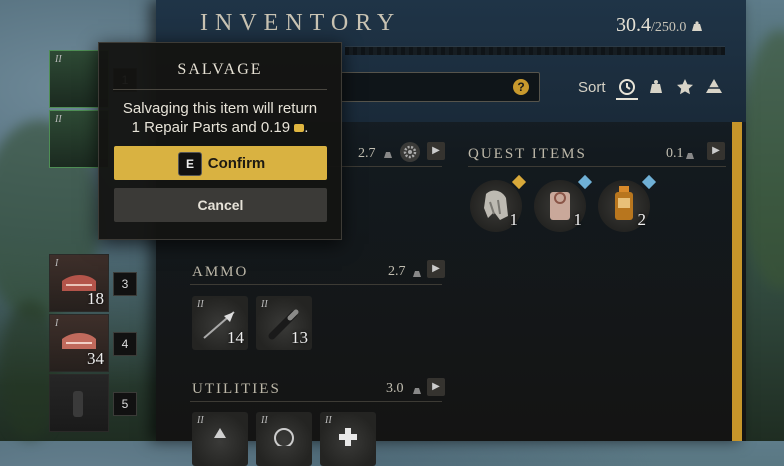 This screenshot has height=466, width=784. Describe the element at coordinates (592, 87) in the screenshot. I see `sort-label: Sort` at that location.